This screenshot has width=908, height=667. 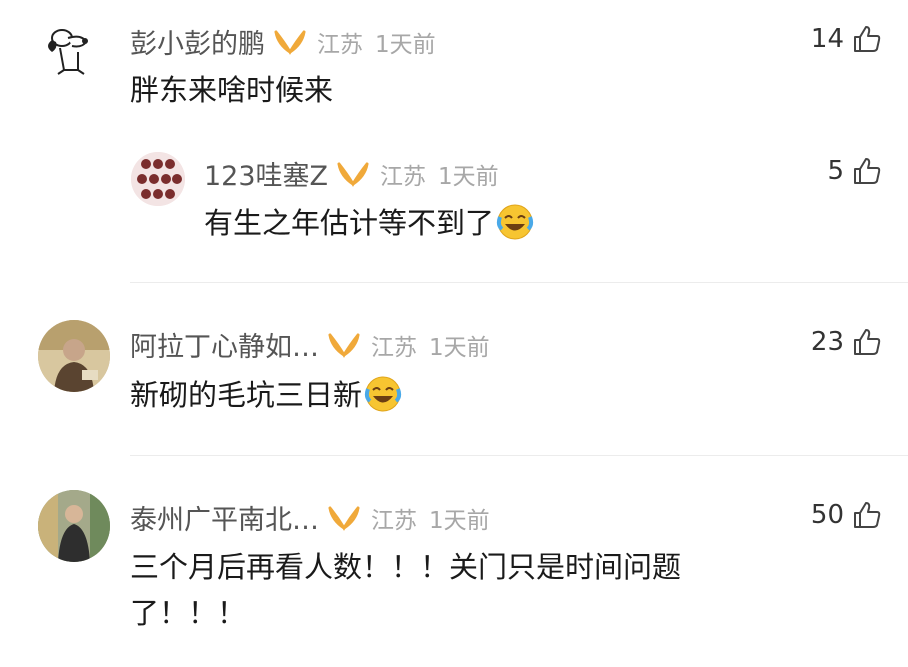 I want to click on like-button: 14, so click(x=846, y=39).